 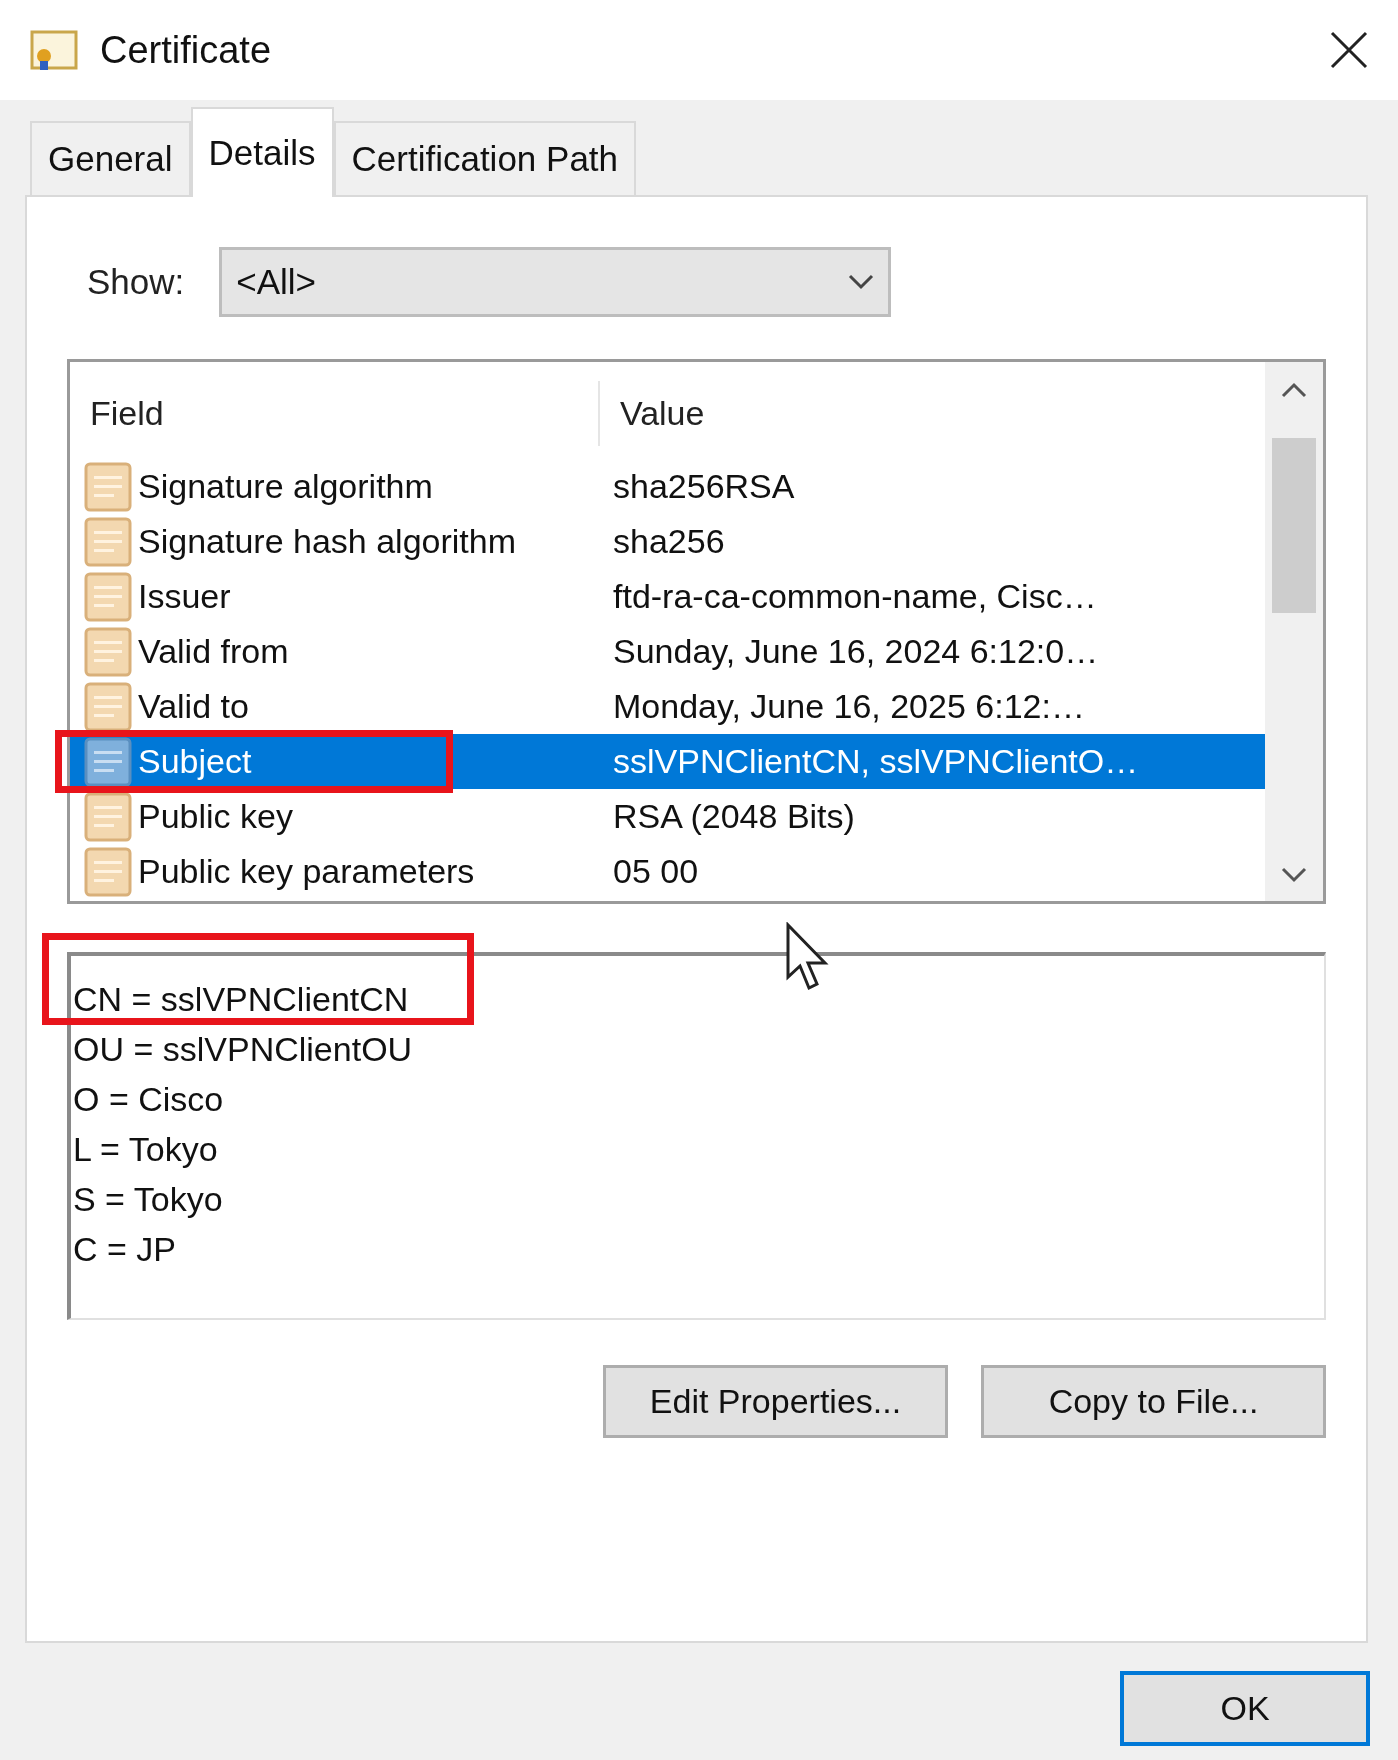 I want to click on field-name: Signature hash algorithm, so click(x=327, y=541).